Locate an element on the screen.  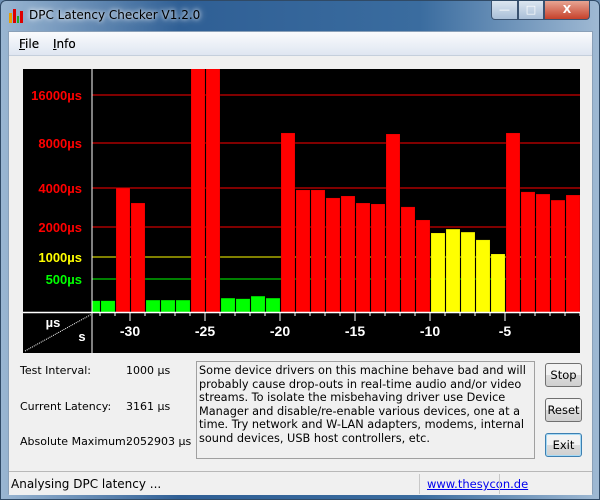
stop-button: Stop is located at coordinates (563, 375).